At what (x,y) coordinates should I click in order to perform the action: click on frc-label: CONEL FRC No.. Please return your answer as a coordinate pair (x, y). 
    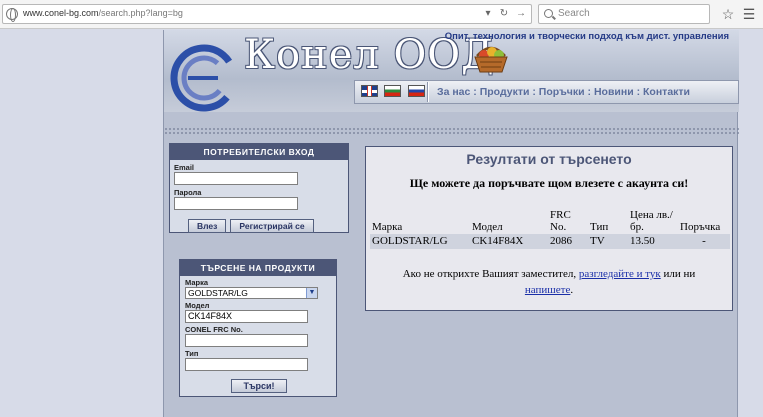
    Looking at the image, I should click on (214, 329).